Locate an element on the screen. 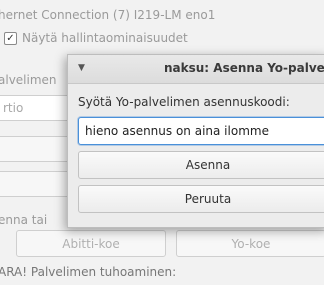 The height and width of the screenshot is (285, 324). abitti-exam-button: Abitti-koe is located at coordinates (91, 243).